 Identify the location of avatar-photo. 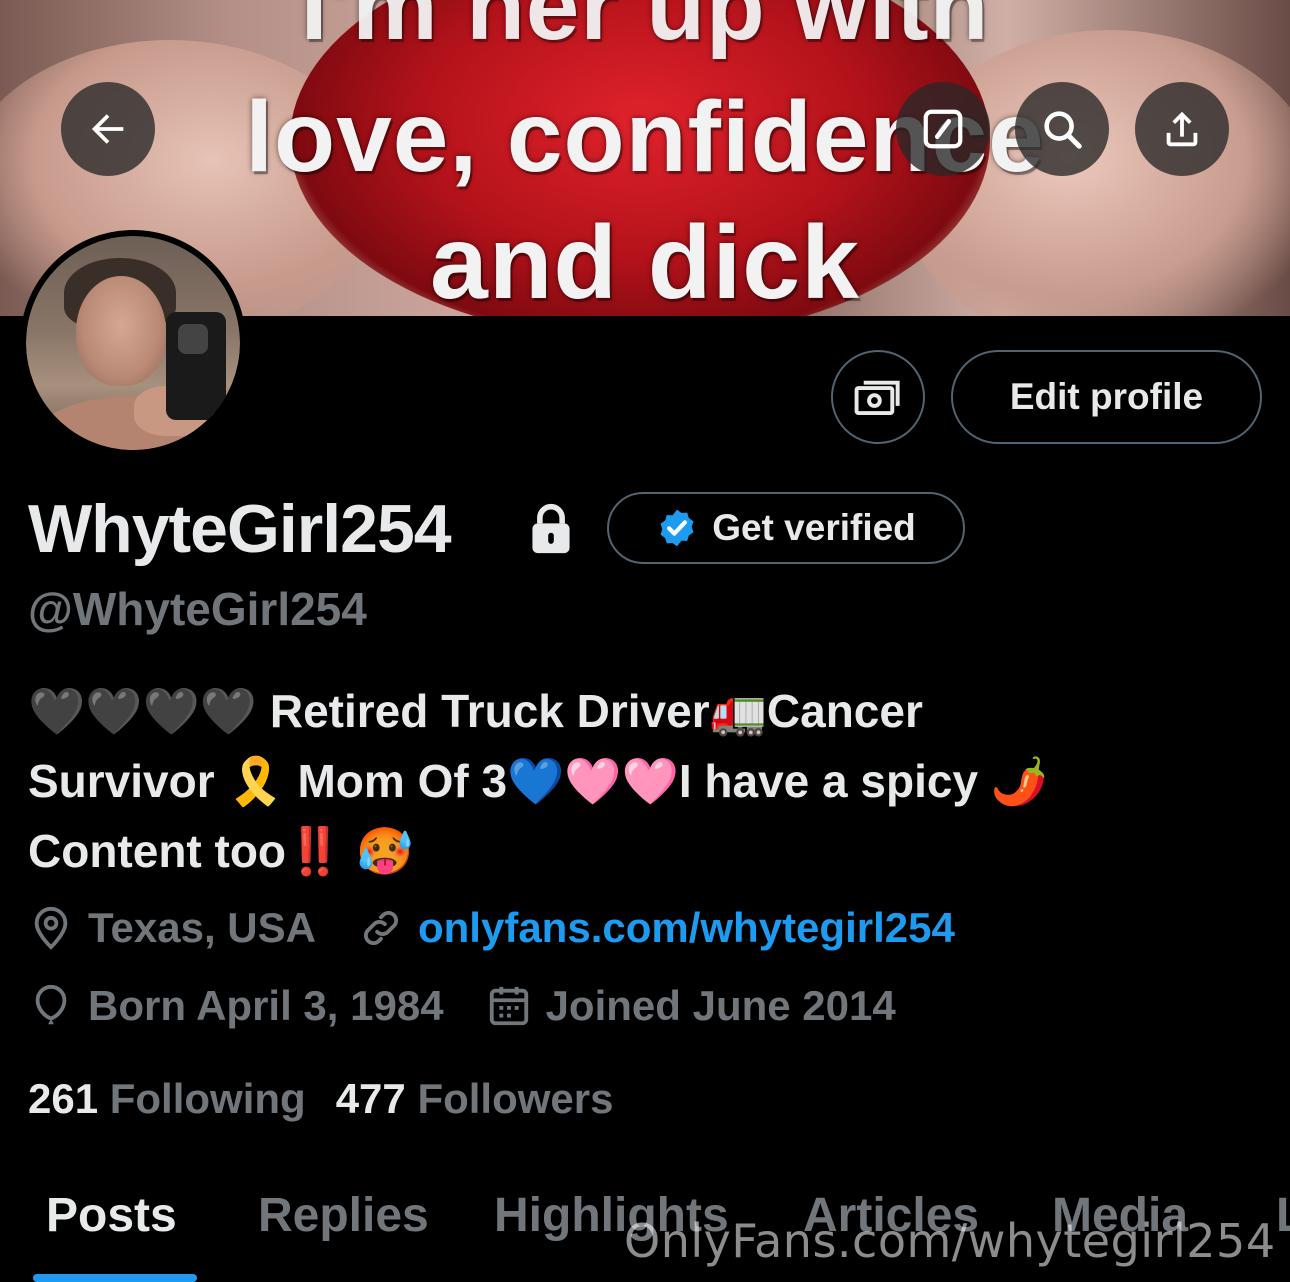
(133, 343).